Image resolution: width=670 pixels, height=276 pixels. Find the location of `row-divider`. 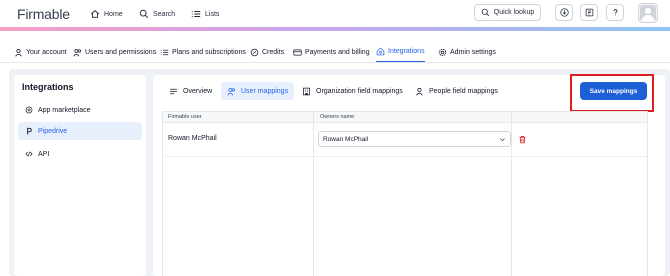

row-divider is located at coordinates (405, 156).